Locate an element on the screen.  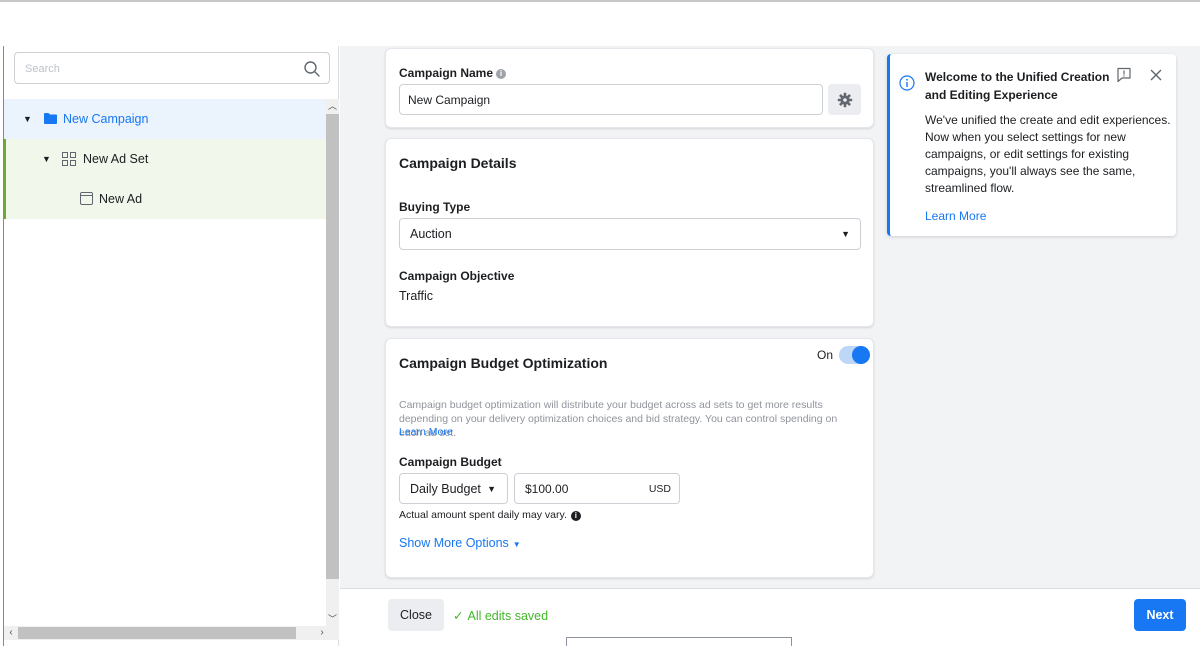
tree-item-campaign: ▼ New Campaign is located at coordinates (165, 119).